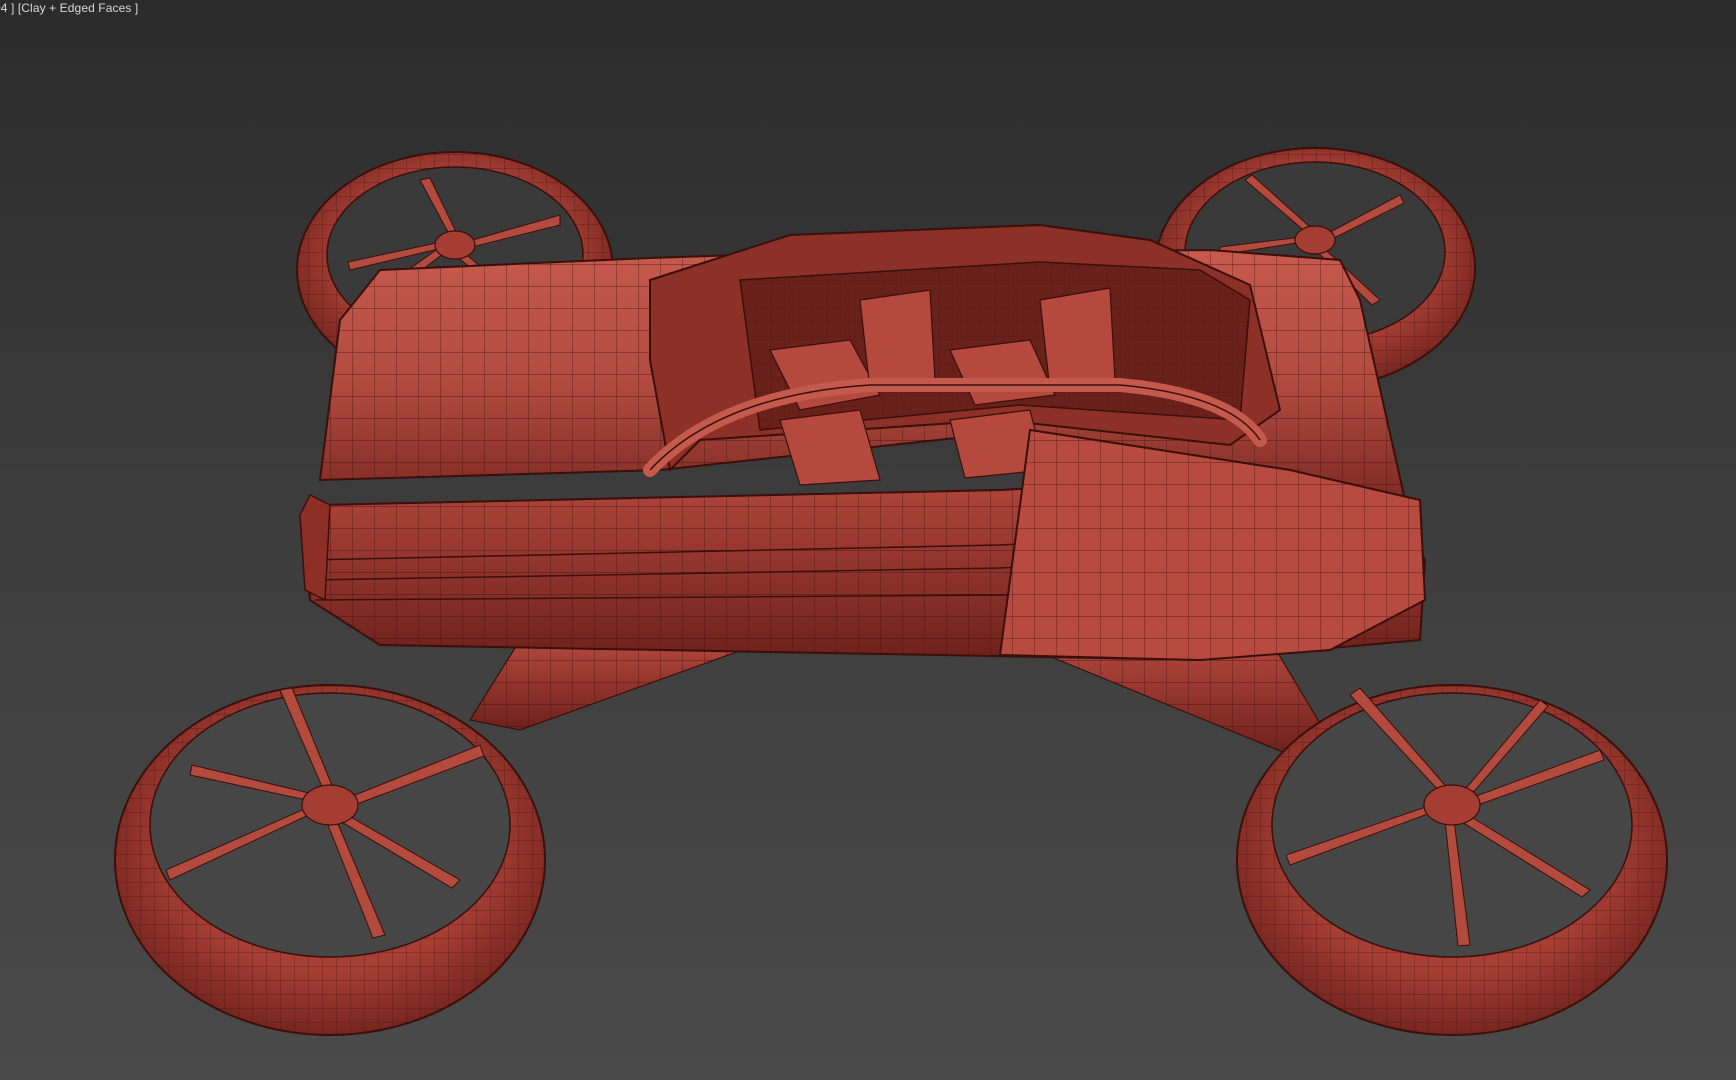 This screenshot has height=1080, width=1736. What do you see at coordinates (330, 860) in the screenshot?
I see `fan-bottom-left` at bounding box center [330, 860].